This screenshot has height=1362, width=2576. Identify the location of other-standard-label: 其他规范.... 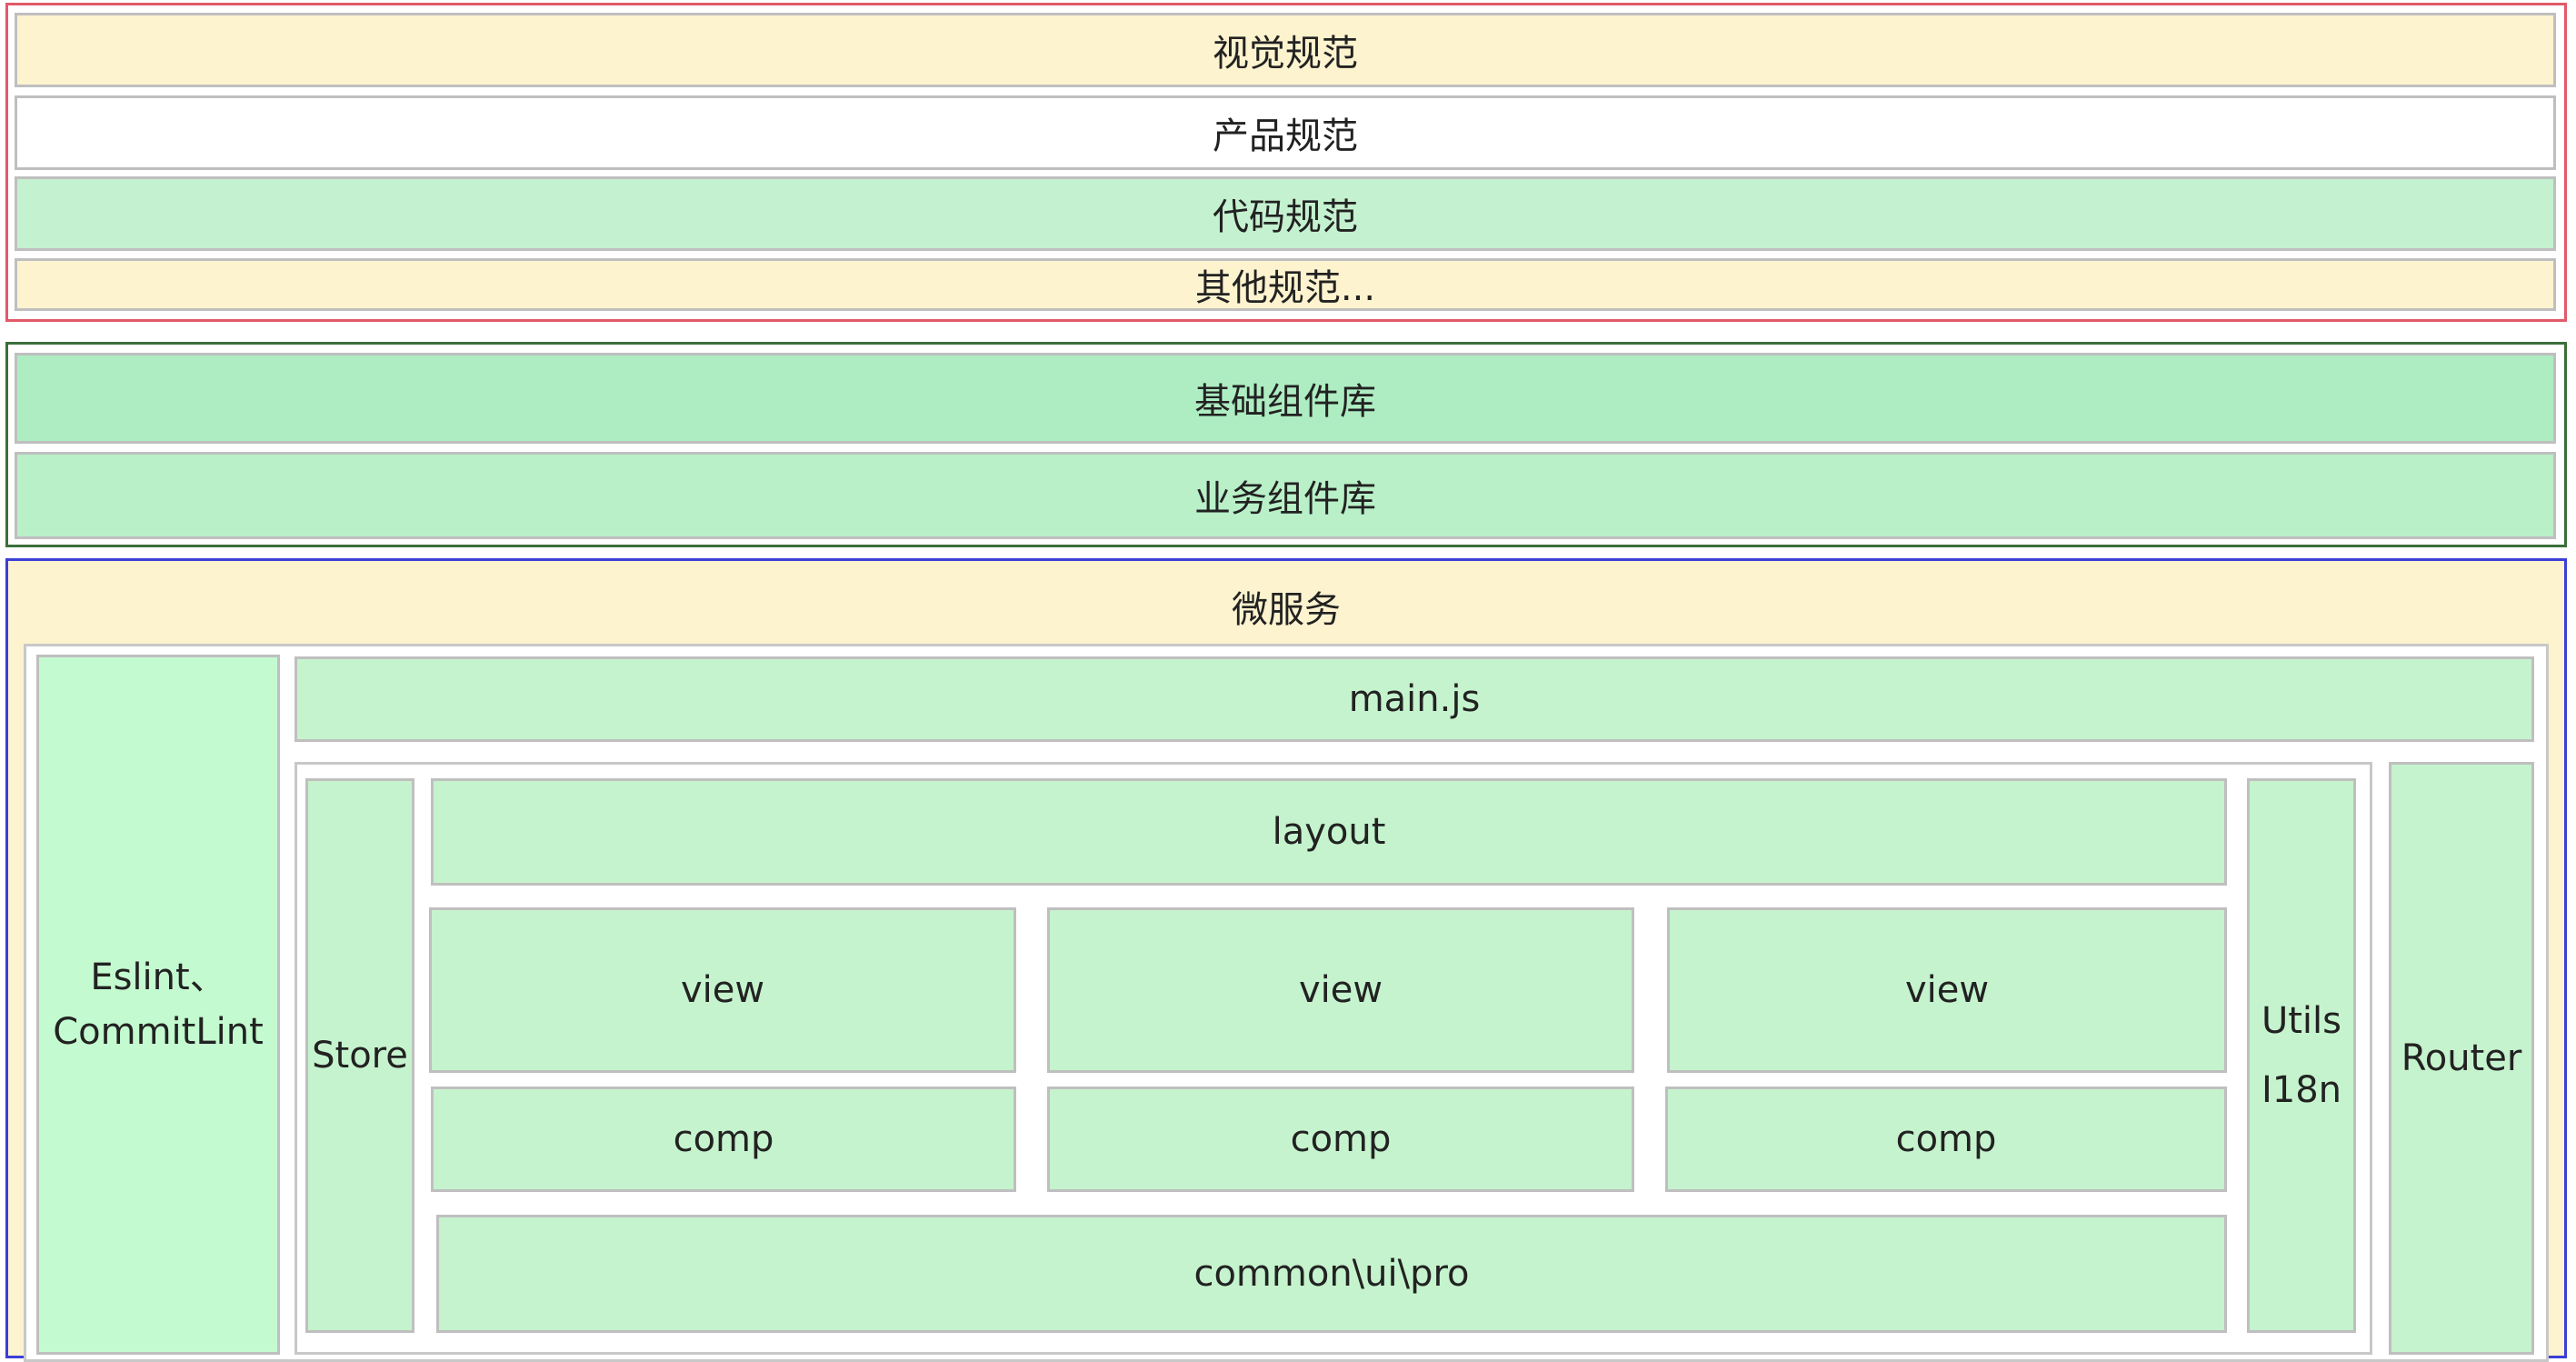
(1285, 288).